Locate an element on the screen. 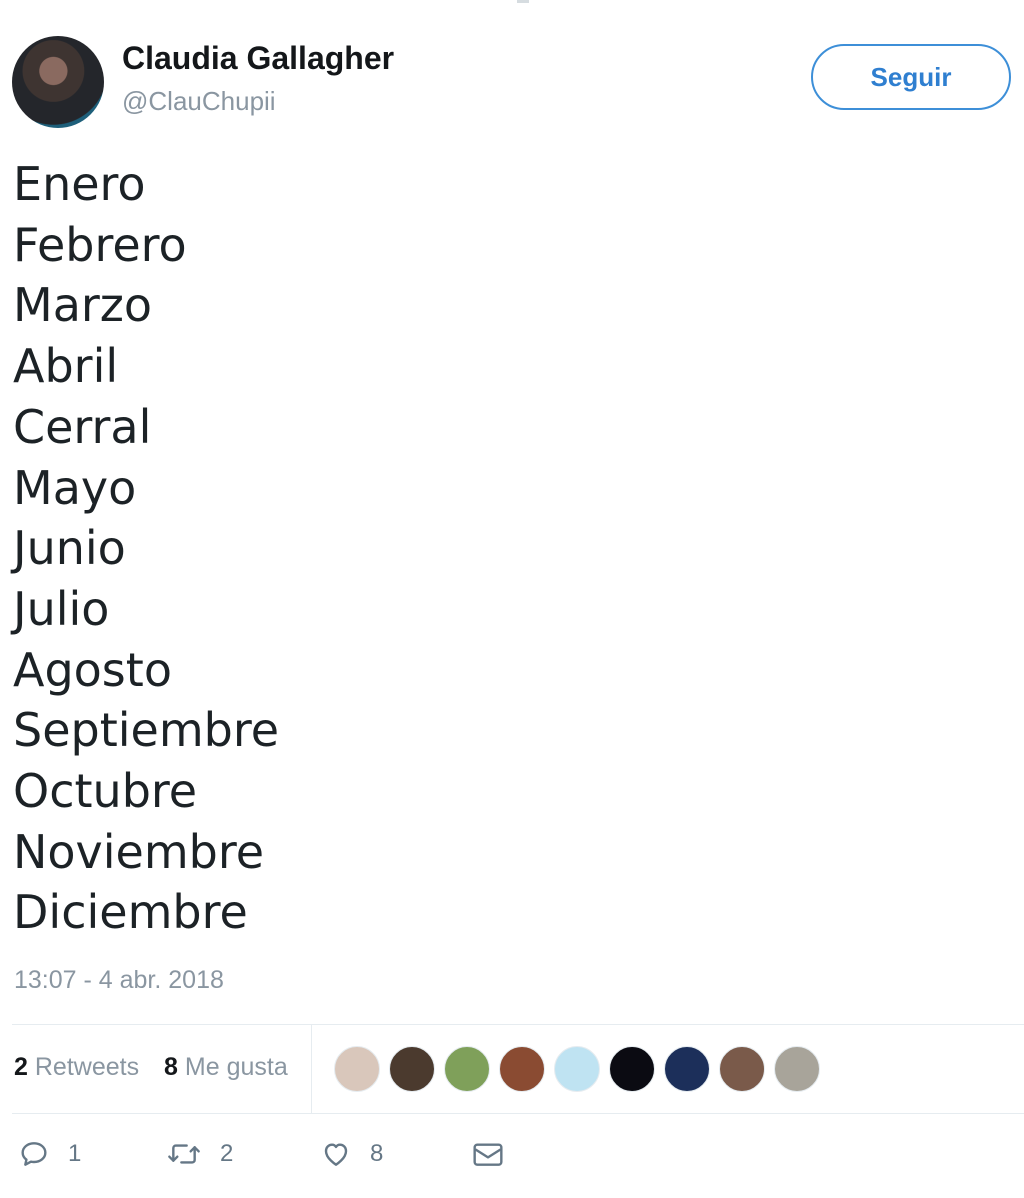  tweet-text-line: Cerral is located at coordinates (82, 426).